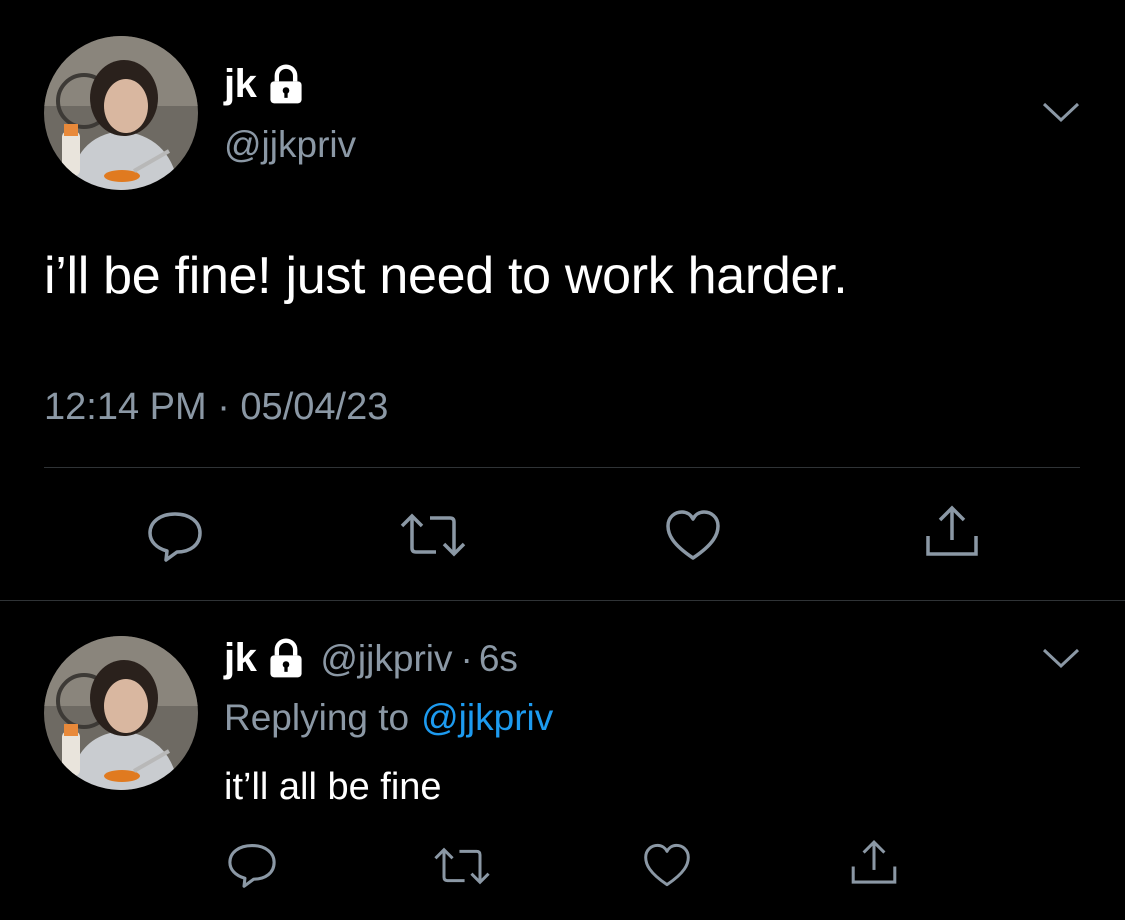 This screenshot has width=1125, height=920. Describe the element at coordinates (562, 467) in the screenshot. I see `divider` at that location.